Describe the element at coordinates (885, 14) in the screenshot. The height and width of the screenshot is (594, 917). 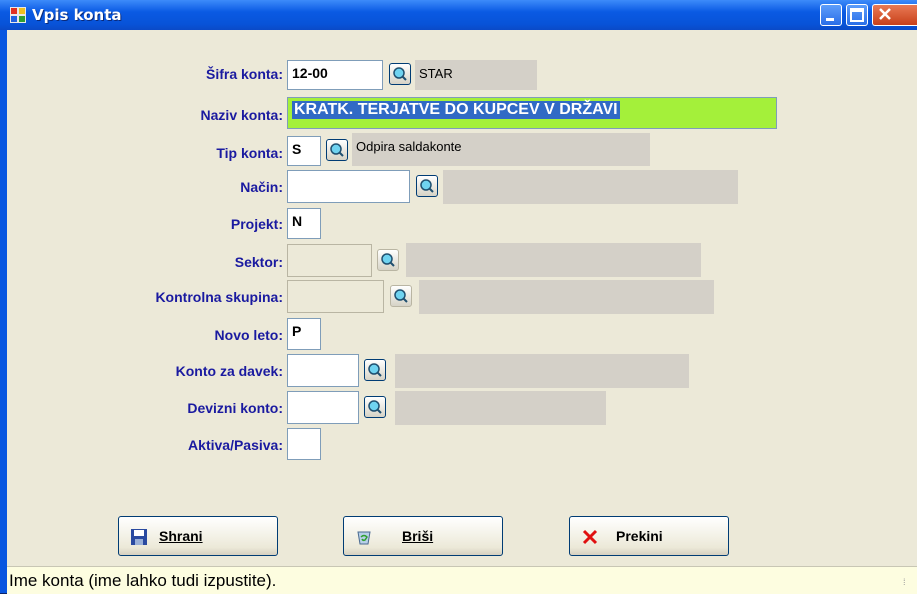
I see `close-icon` at that location.